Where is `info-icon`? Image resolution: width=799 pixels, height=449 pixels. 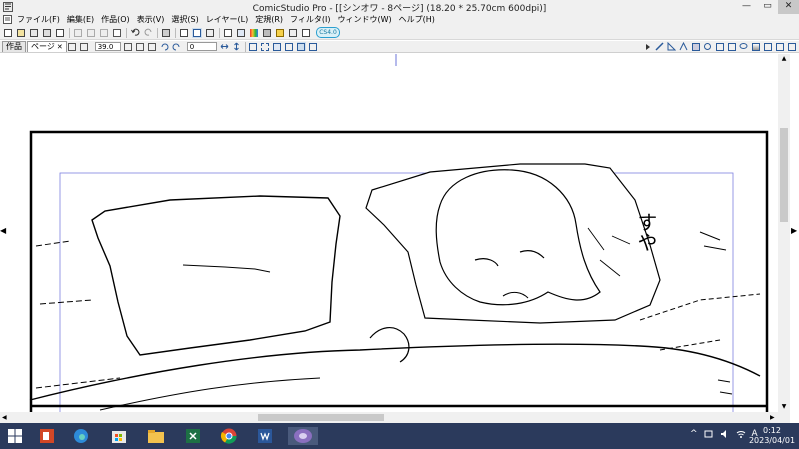
info-icon is located at coordinates (306, 33).